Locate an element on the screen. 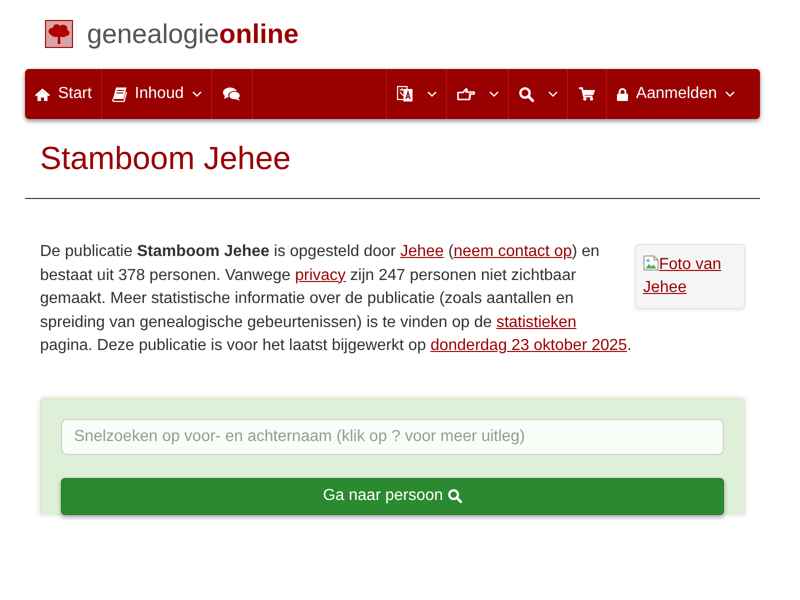 Image resolution: width=800 pixels, height=600 pixels. go-to-person-button: Ga naar persoon is located at coordinates (392, 496).